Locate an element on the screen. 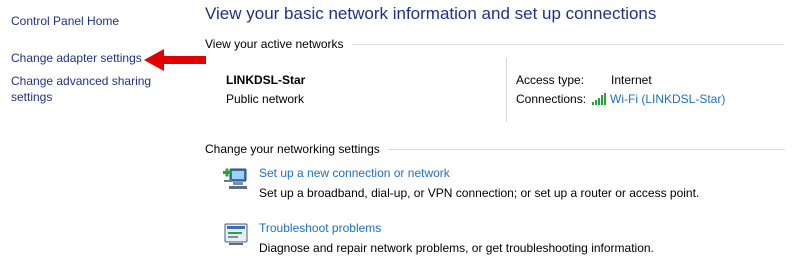 This screenshot has width=800, height=279. wifi-connection-link: Wi-Fi (LINKDSL-Star) is located at coordinates (667, 99).